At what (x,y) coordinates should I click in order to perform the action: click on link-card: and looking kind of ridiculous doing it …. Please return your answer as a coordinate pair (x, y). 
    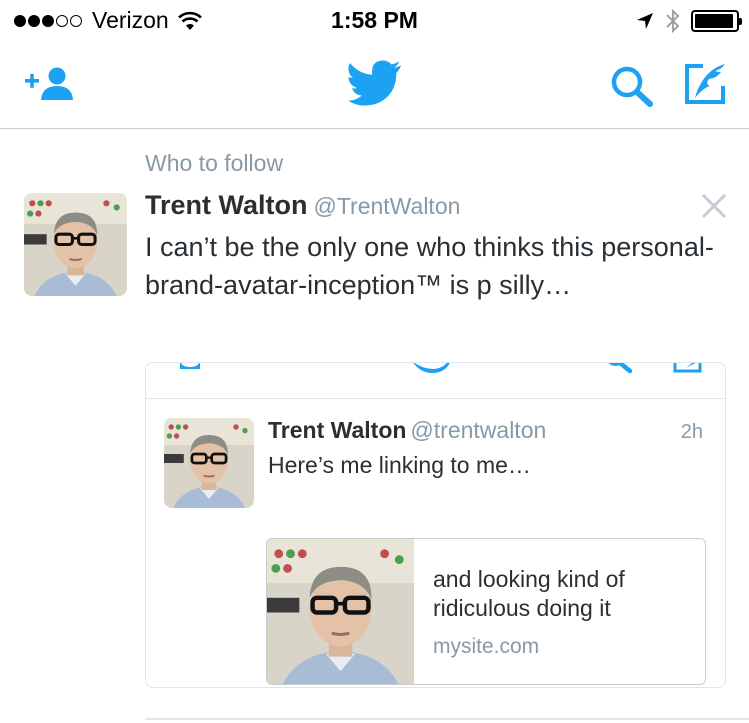
    Looking at the image, I should click on (486, 611).